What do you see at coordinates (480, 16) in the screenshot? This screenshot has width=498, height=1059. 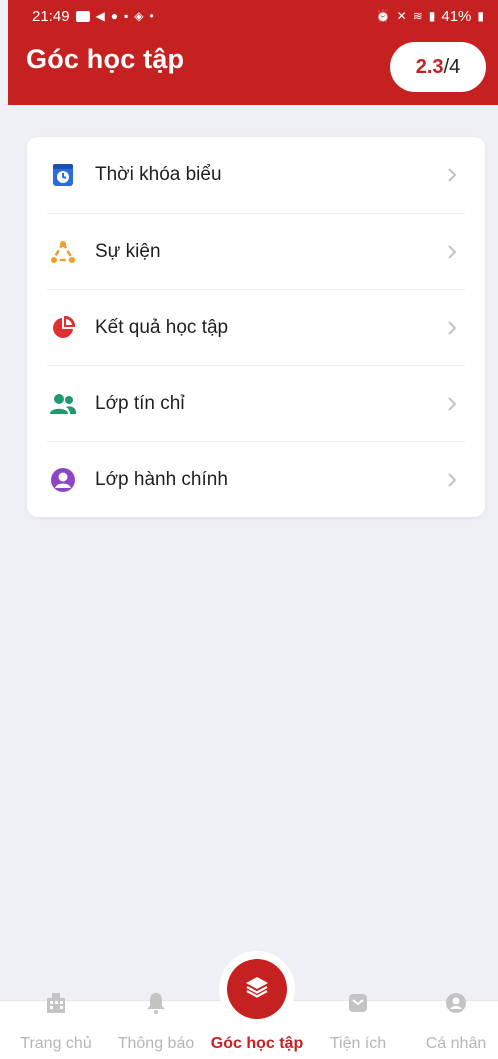 I see `battery-icon: ▮` at bounding box center [480, 16].